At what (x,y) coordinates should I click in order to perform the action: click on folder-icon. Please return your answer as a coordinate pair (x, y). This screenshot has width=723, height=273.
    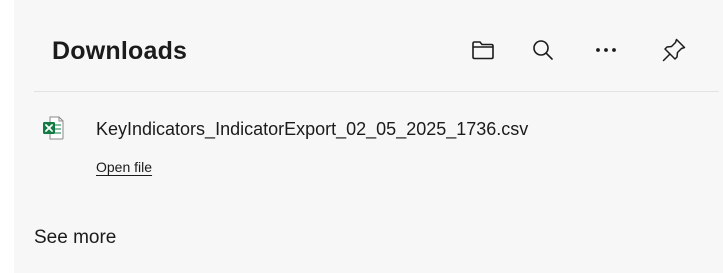
    Looking at the image, I should click on (483, 50).